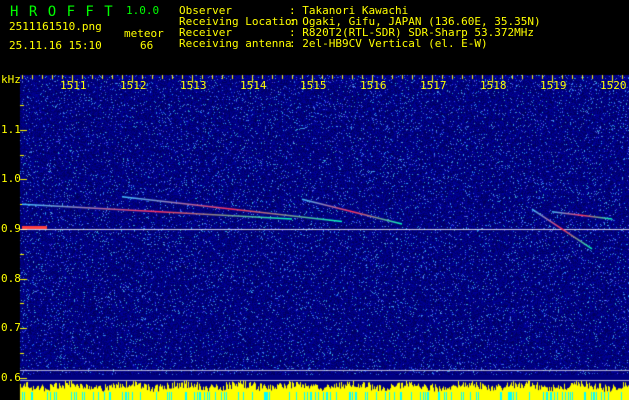 The image size is (629, 400). I want to click on x-tick-label: 1511, so click(73, 85).